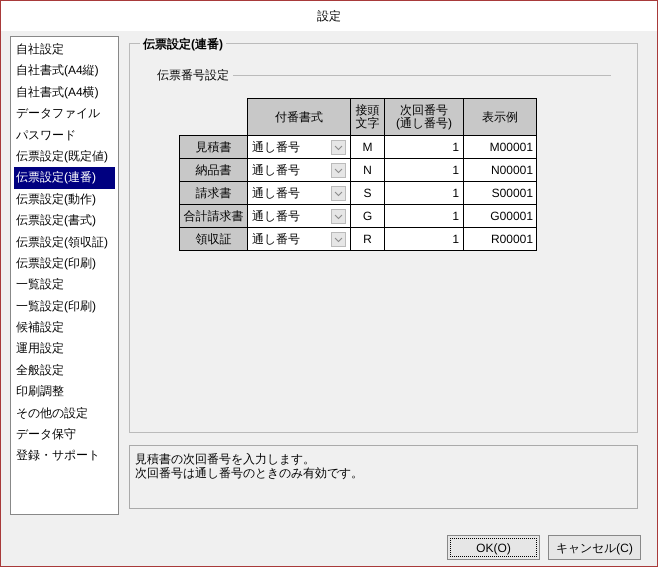 The height and width of the screenshot is (567, 658). Describe the element at coordinates (367, 193) in the screenshot. I see `table-cell: S` at that location.